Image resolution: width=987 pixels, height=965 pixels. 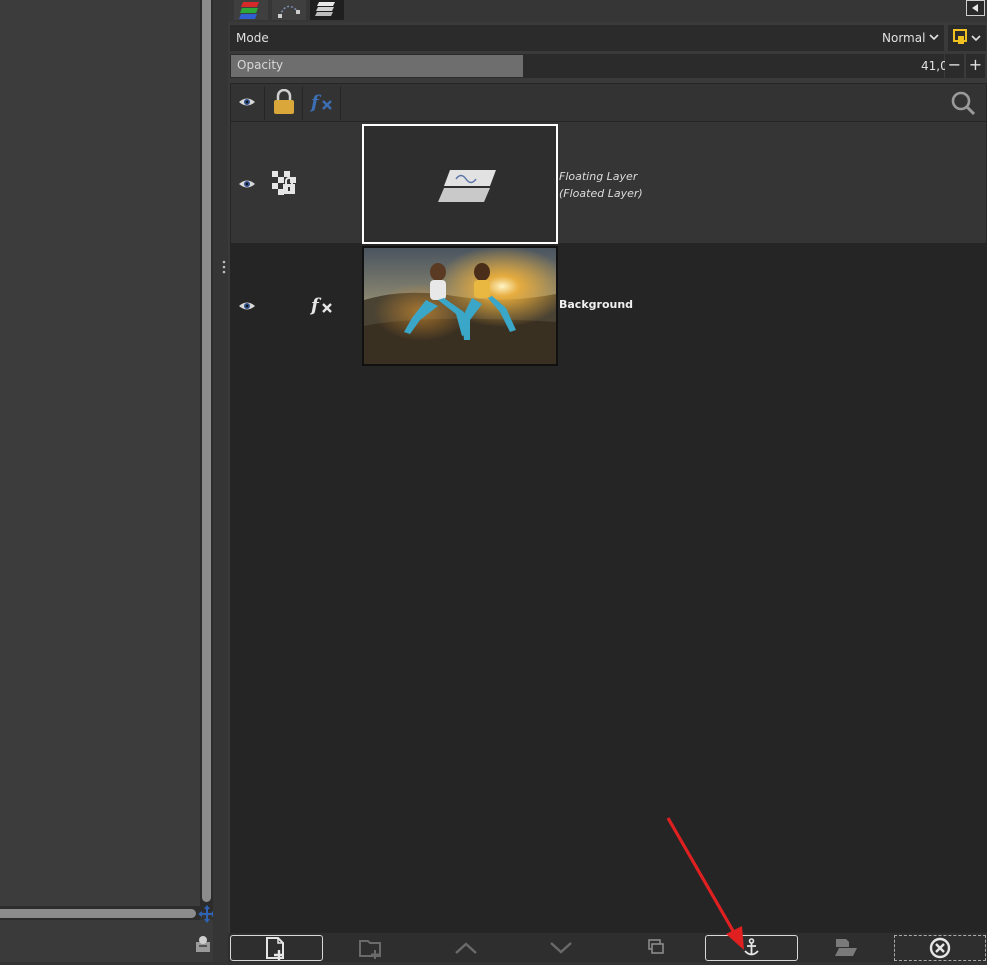 I want to click on channels-icon, so click(x=249, y=10).